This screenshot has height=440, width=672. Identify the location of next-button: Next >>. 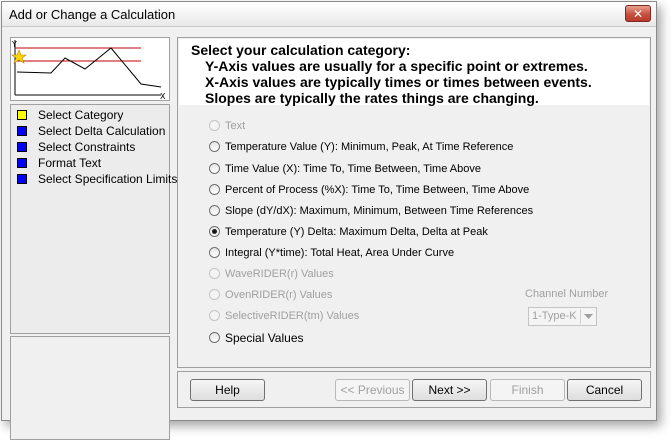
(449, 390).